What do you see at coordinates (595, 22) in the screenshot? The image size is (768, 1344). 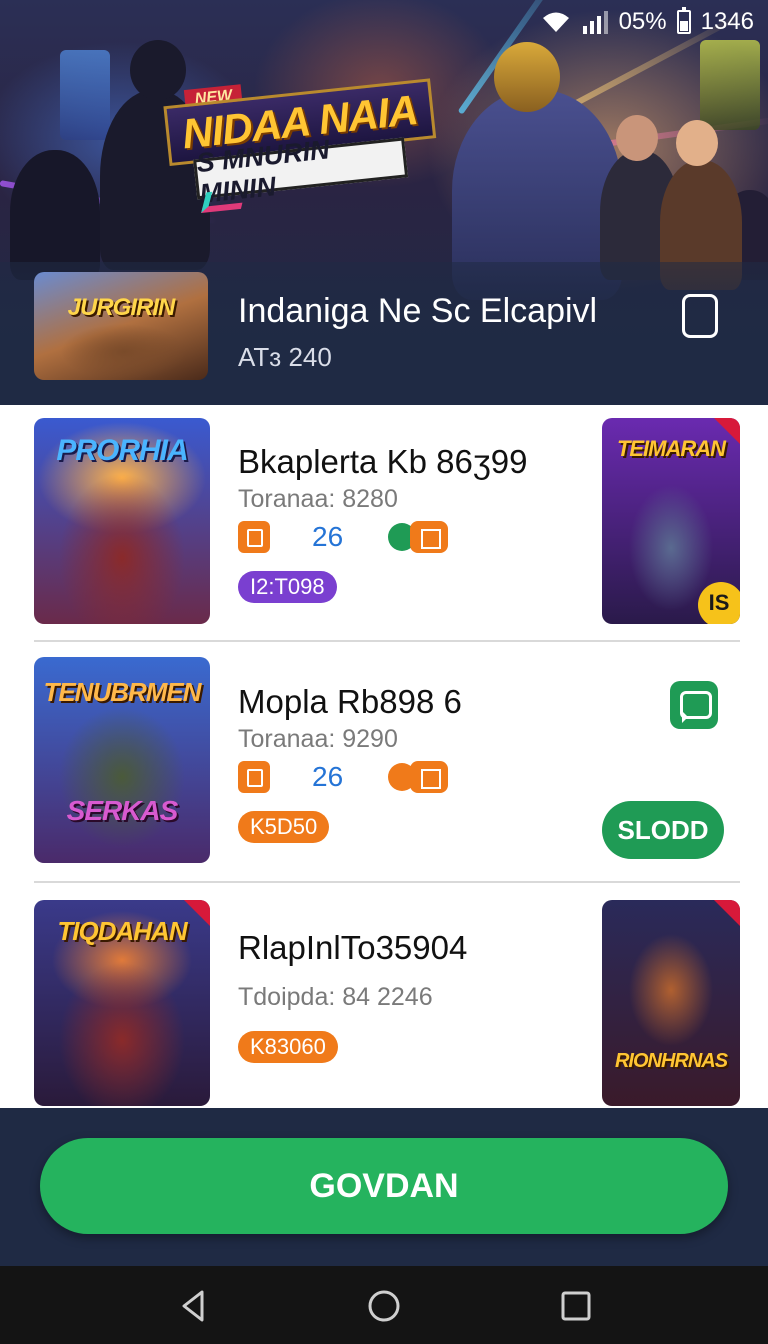 I see `signal-icon` at bounding box center [595, 22].